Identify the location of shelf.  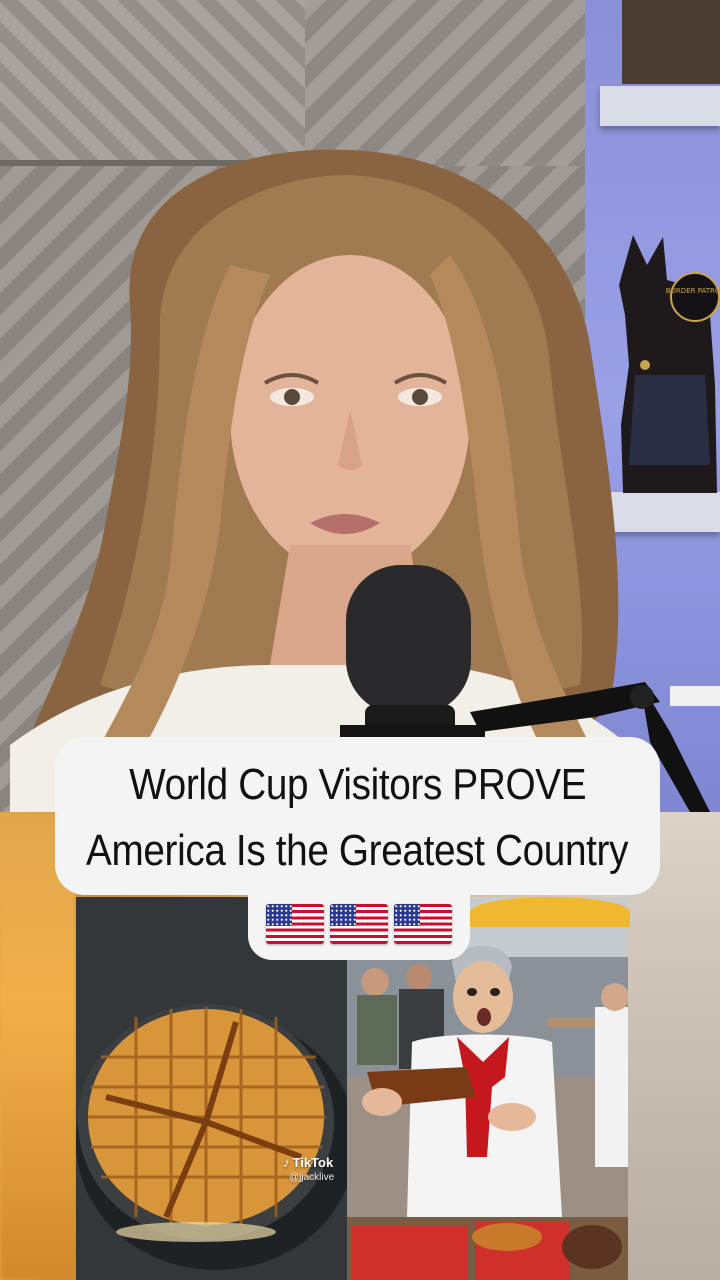
(660, 106).